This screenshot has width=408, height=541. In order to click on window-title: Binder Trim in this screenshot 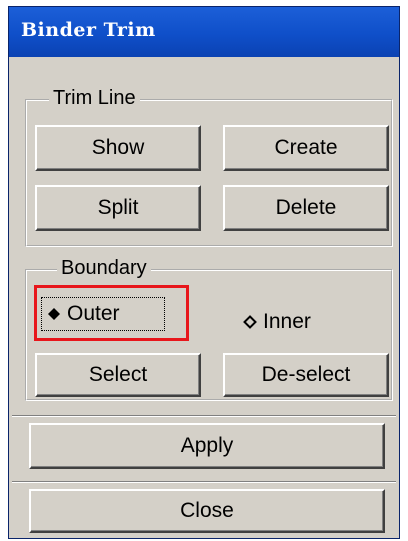, I will do `click(88, 30)`.